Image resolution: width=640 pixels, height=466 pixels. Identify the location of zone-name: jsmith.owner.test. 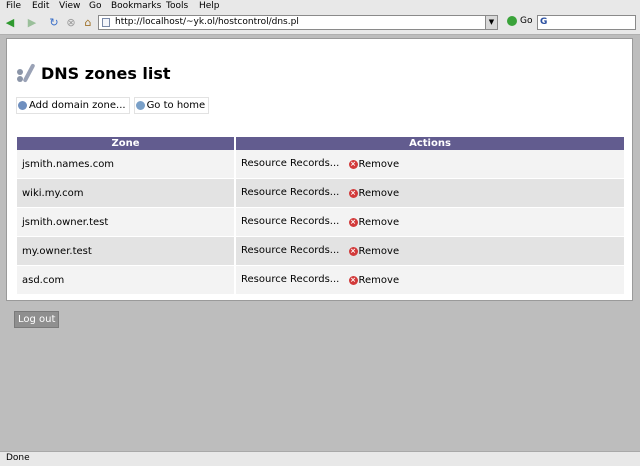
(126, 222).